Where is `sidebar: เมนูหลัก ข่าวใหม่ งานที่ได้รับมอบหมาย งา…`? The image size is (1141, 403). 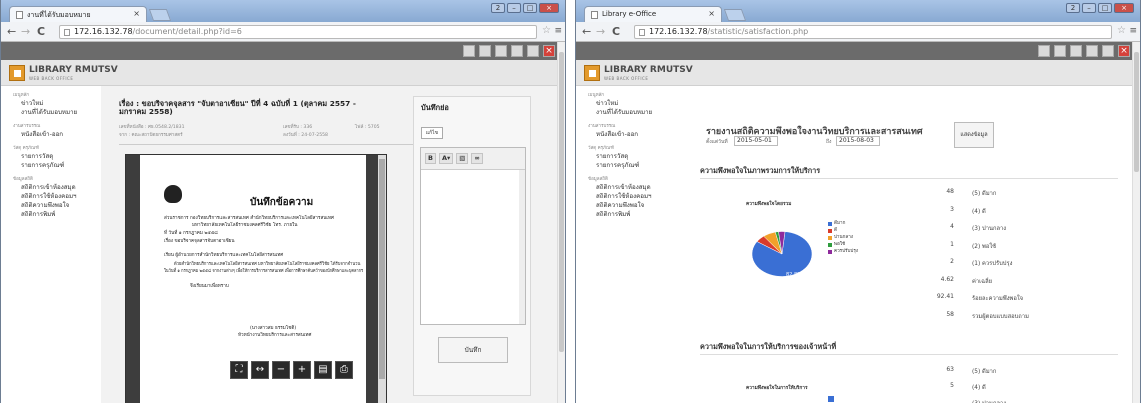
sidebar: เมนูหลัก ข่าวใหม่ งานที่ได้รับมอบหมาย งา… is located at coordinates (620, 244).